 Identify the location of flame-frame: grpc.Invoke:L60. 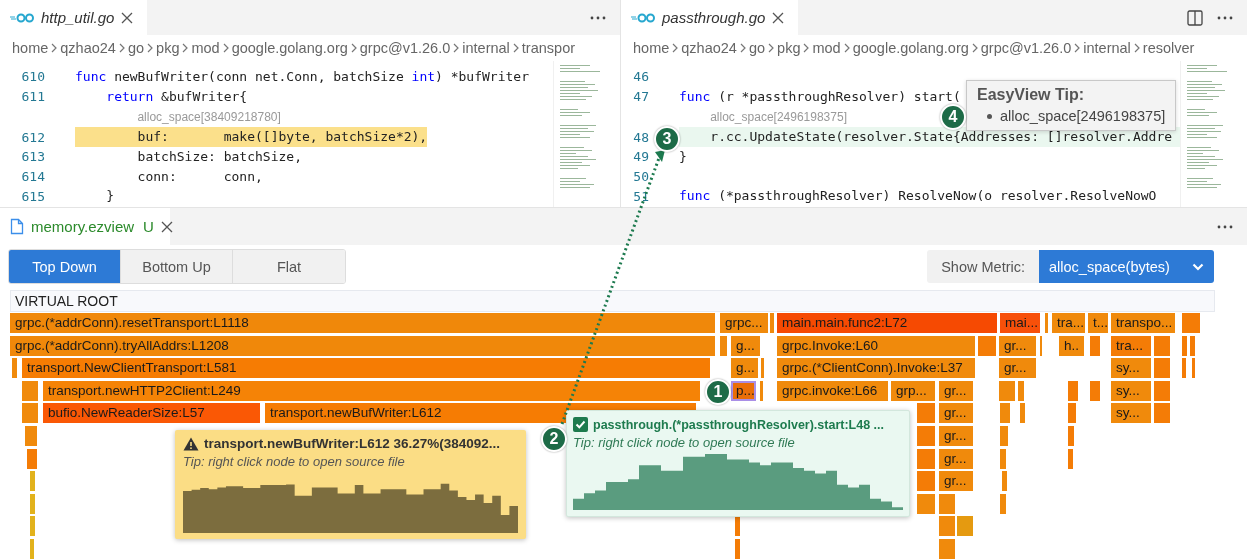
(876, 345).